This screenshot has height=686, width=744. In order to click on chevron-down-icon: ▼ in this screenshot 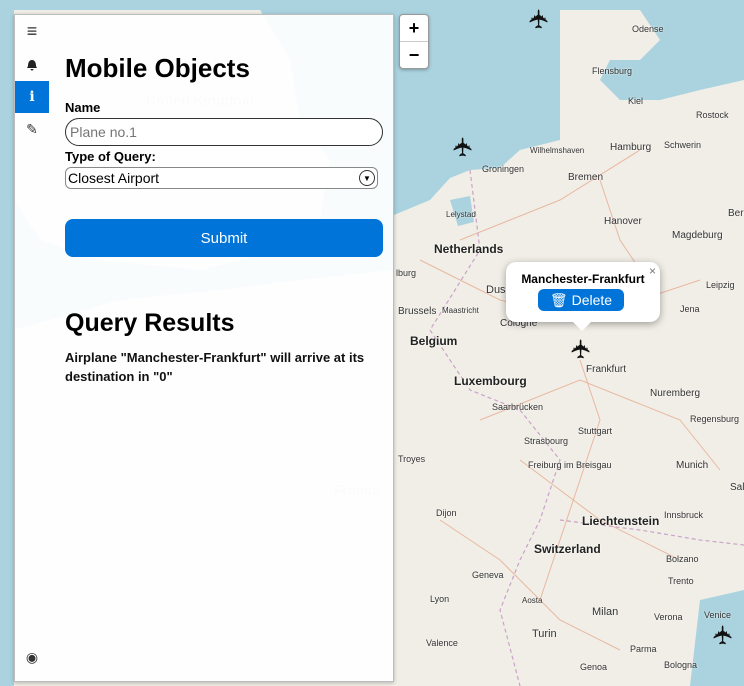, I will do `click(367, 178)`.